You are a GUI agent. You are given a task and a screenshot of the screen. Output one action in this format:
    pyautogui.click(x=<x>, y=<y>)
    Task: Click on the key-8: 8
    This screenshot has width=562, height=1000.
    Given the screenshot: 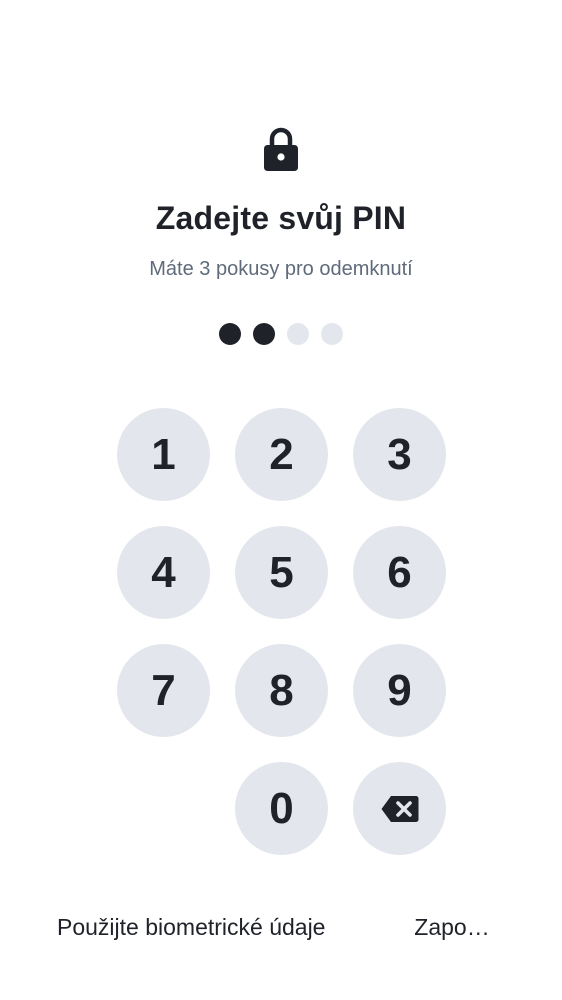 What is the action you would take?
    pyautogui.click(x=281, y=690)
    